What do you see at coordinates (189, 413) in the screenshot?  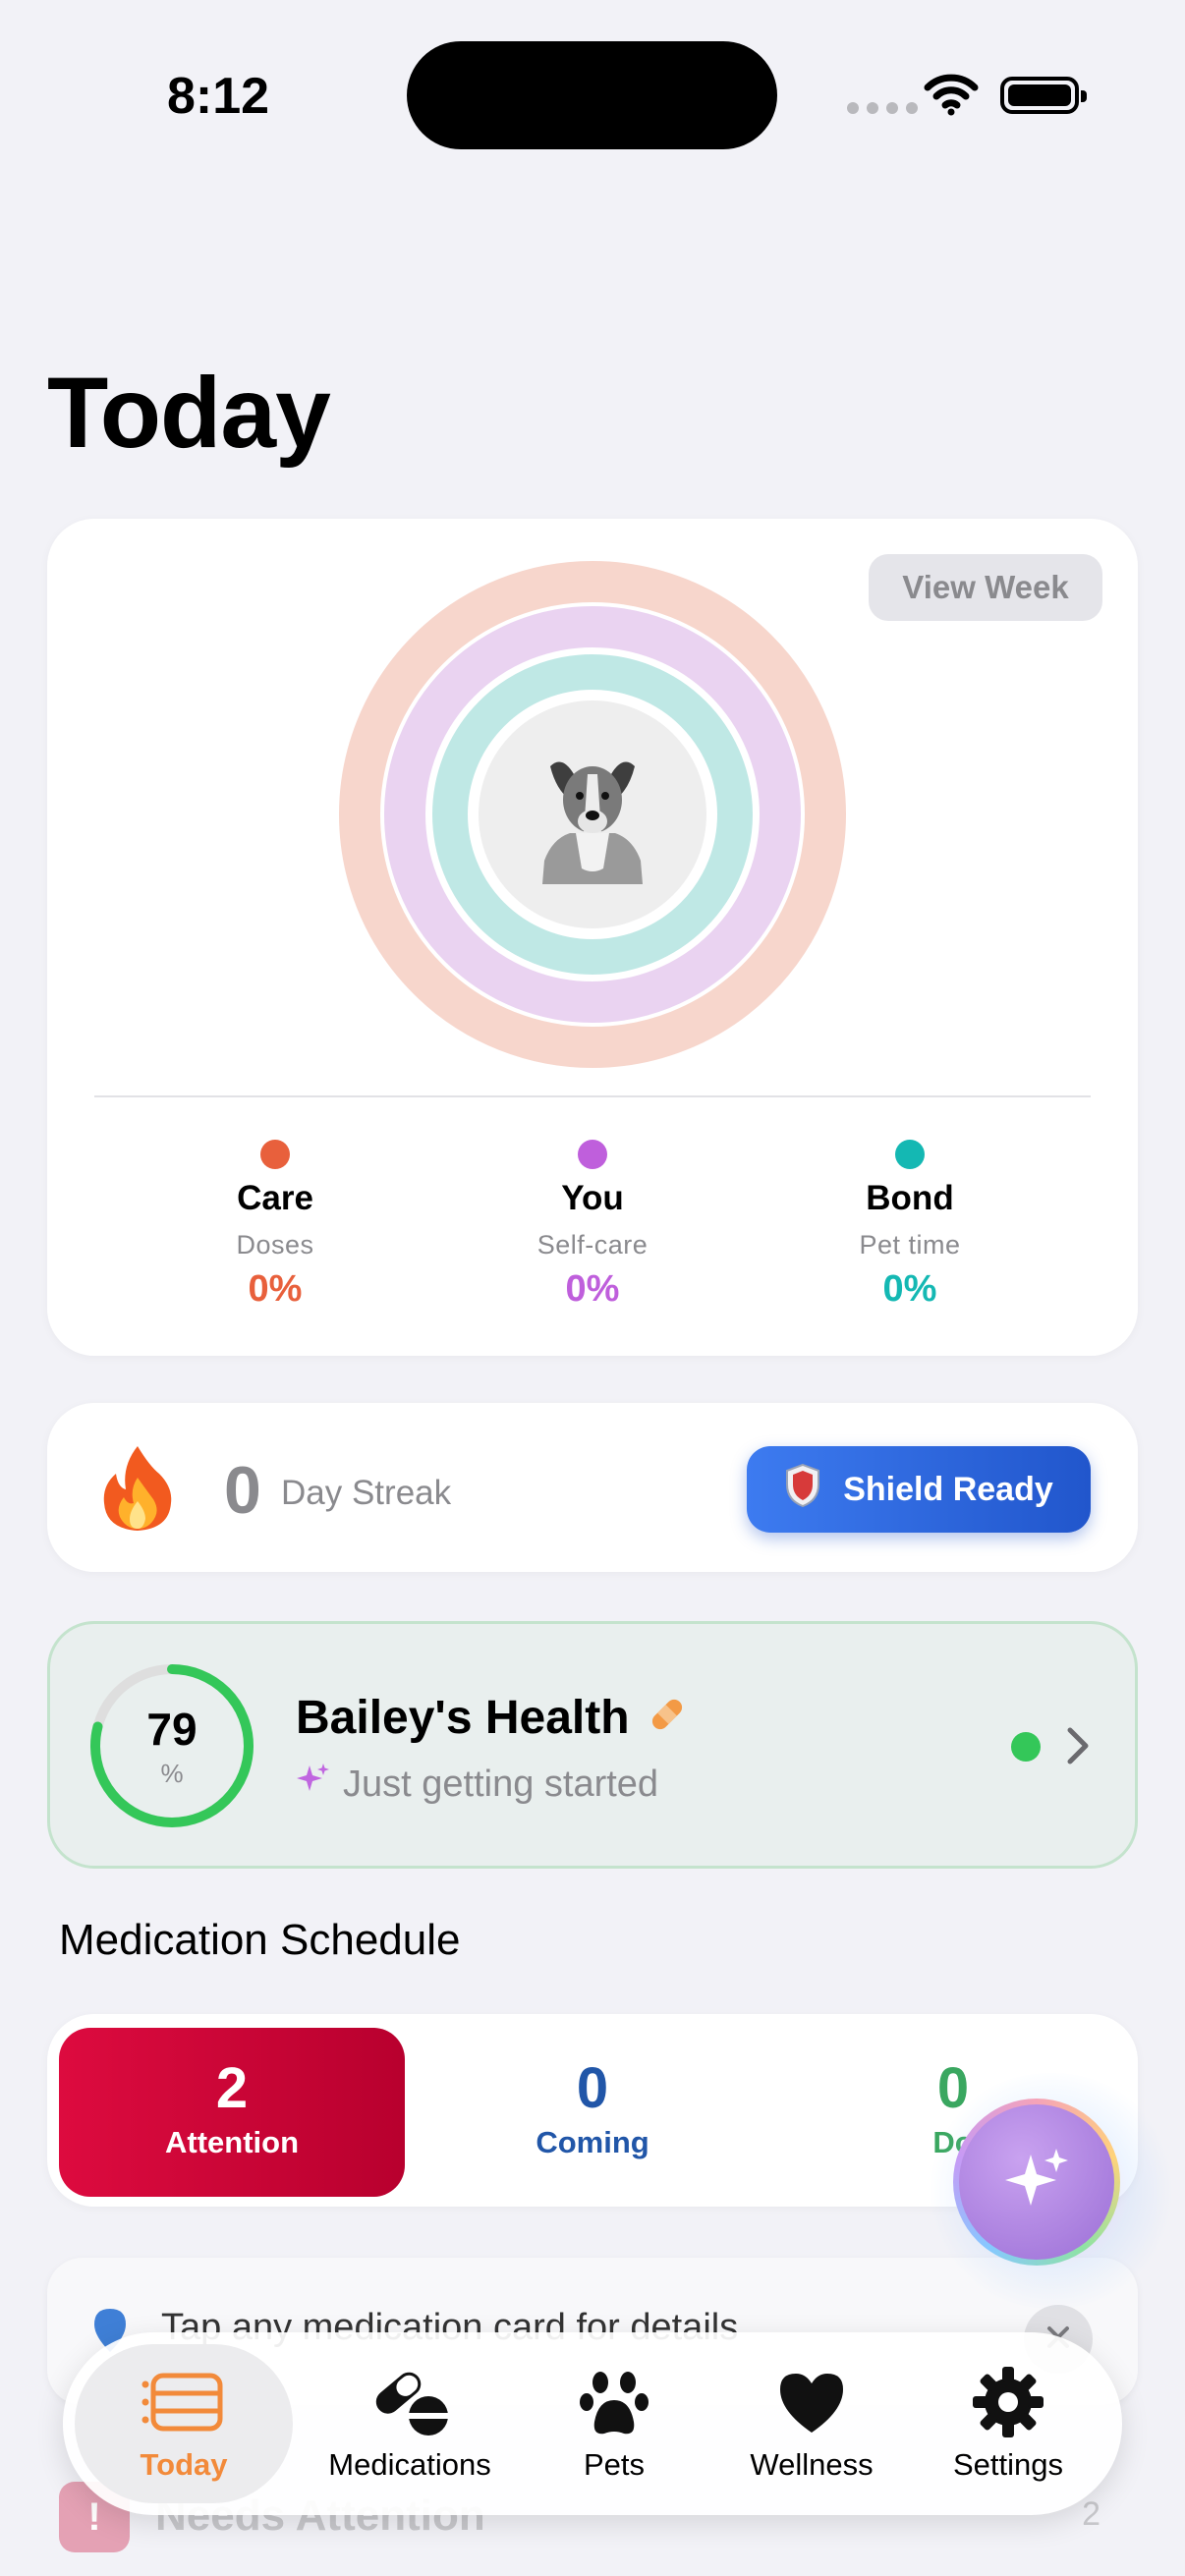 I see `page-title: Today` at bounding box center [189, 413].